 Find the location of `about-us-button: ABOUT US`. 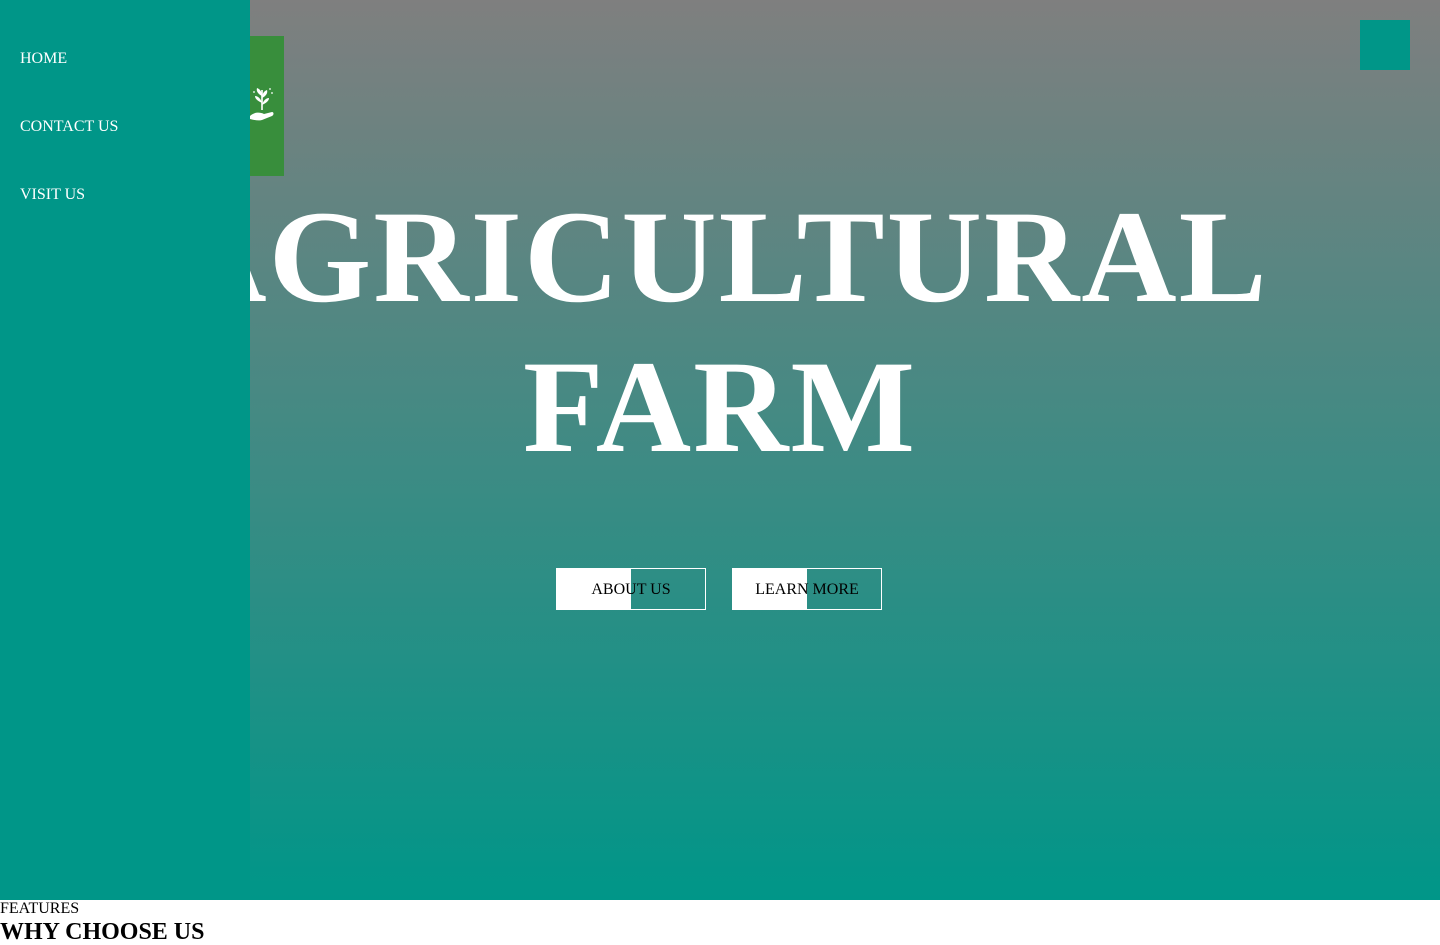

about-us-button: ABOUT US is located at coordinates (631, 589).